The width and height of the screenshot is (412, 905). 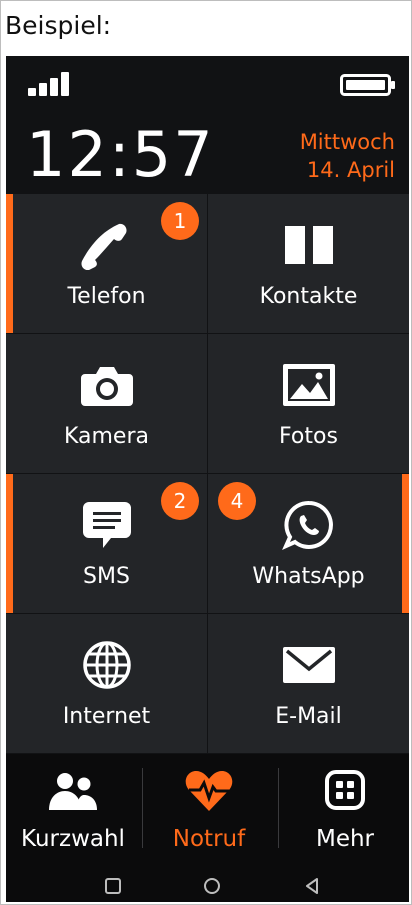 What do you see at coordinates (180, 221) in the screenshot?
I see `notification-badge: 1` at bounding box center [180, 221].